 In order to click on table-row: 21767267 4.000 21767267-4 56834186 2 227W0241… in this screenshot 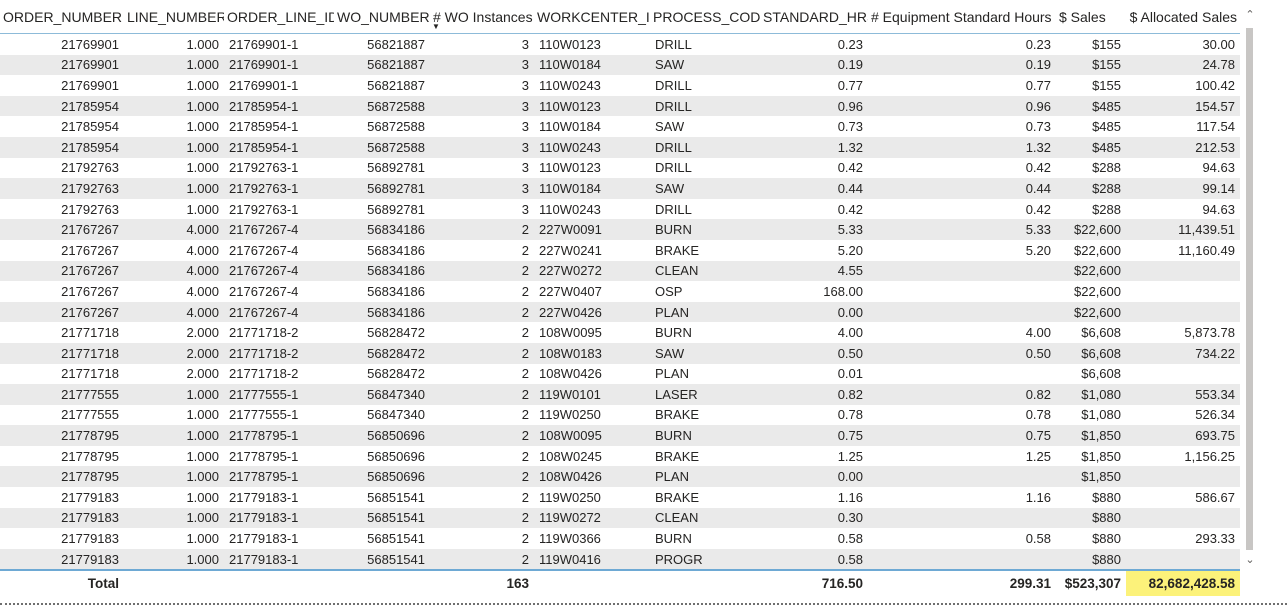, I will do `click(620, 250)`.